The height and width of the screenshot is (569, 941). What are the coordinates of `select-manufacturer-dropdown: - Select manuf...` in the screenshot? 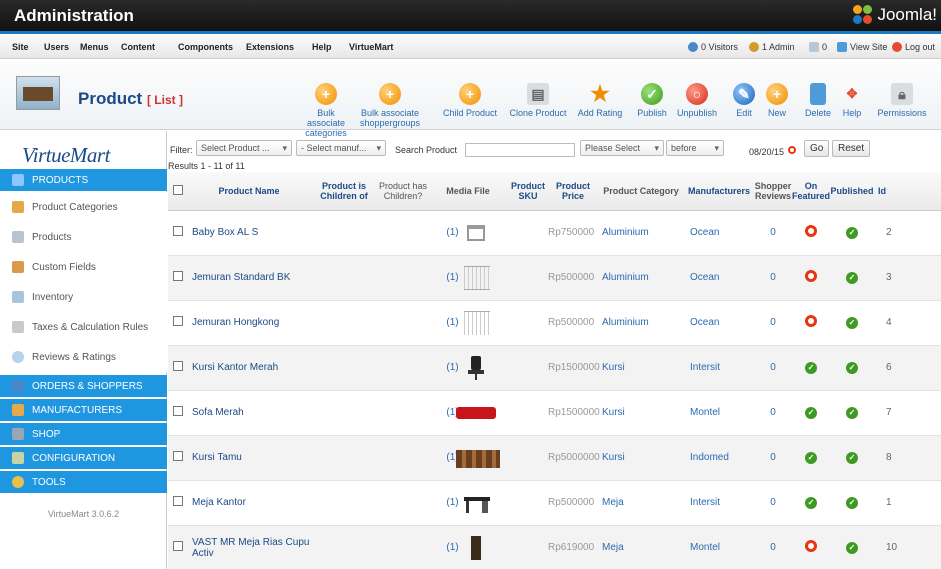 It's located at (341, 148).